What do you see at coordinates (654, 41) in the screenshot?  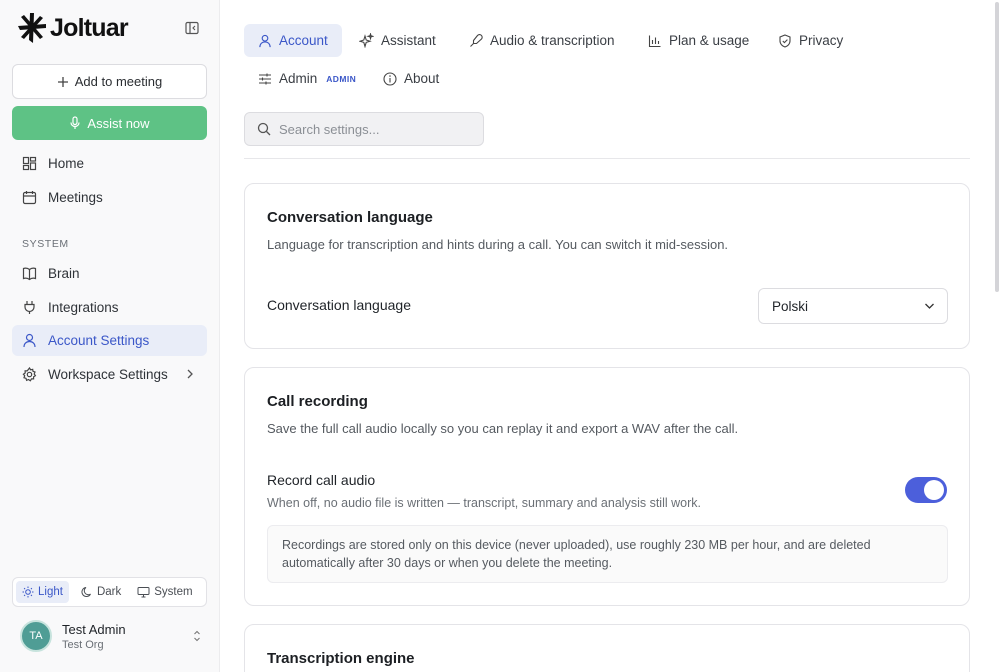 I see `bar-chart-icon` at bounding box center [654, 41].